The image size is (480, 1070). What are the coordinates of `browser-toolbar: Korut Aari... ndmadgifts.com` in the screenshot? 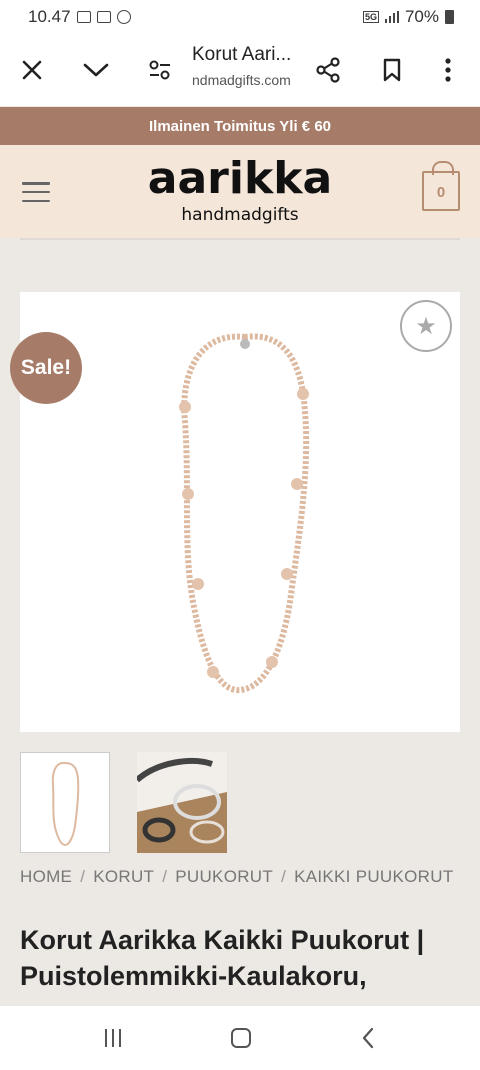 It's located at (240, 70).